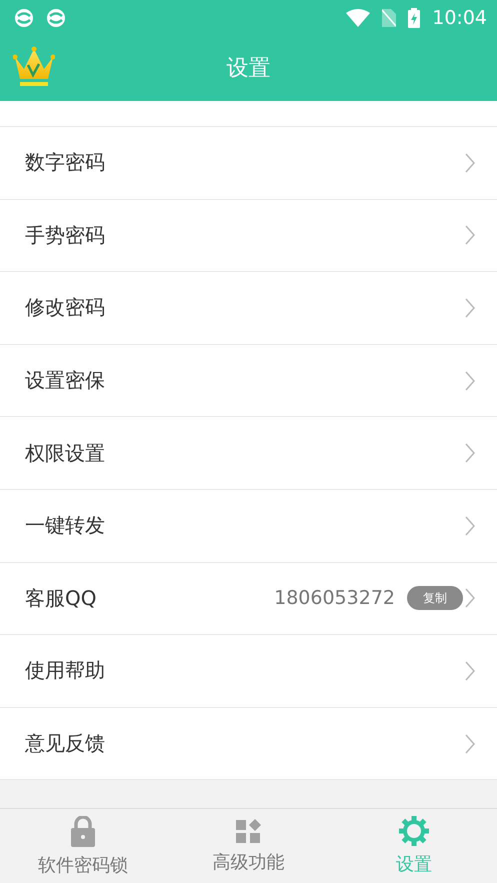  What do you see at coordinates (414, 864) in the screenshot?
I see `tab-label: 设置` at bounding box center [414, 864].